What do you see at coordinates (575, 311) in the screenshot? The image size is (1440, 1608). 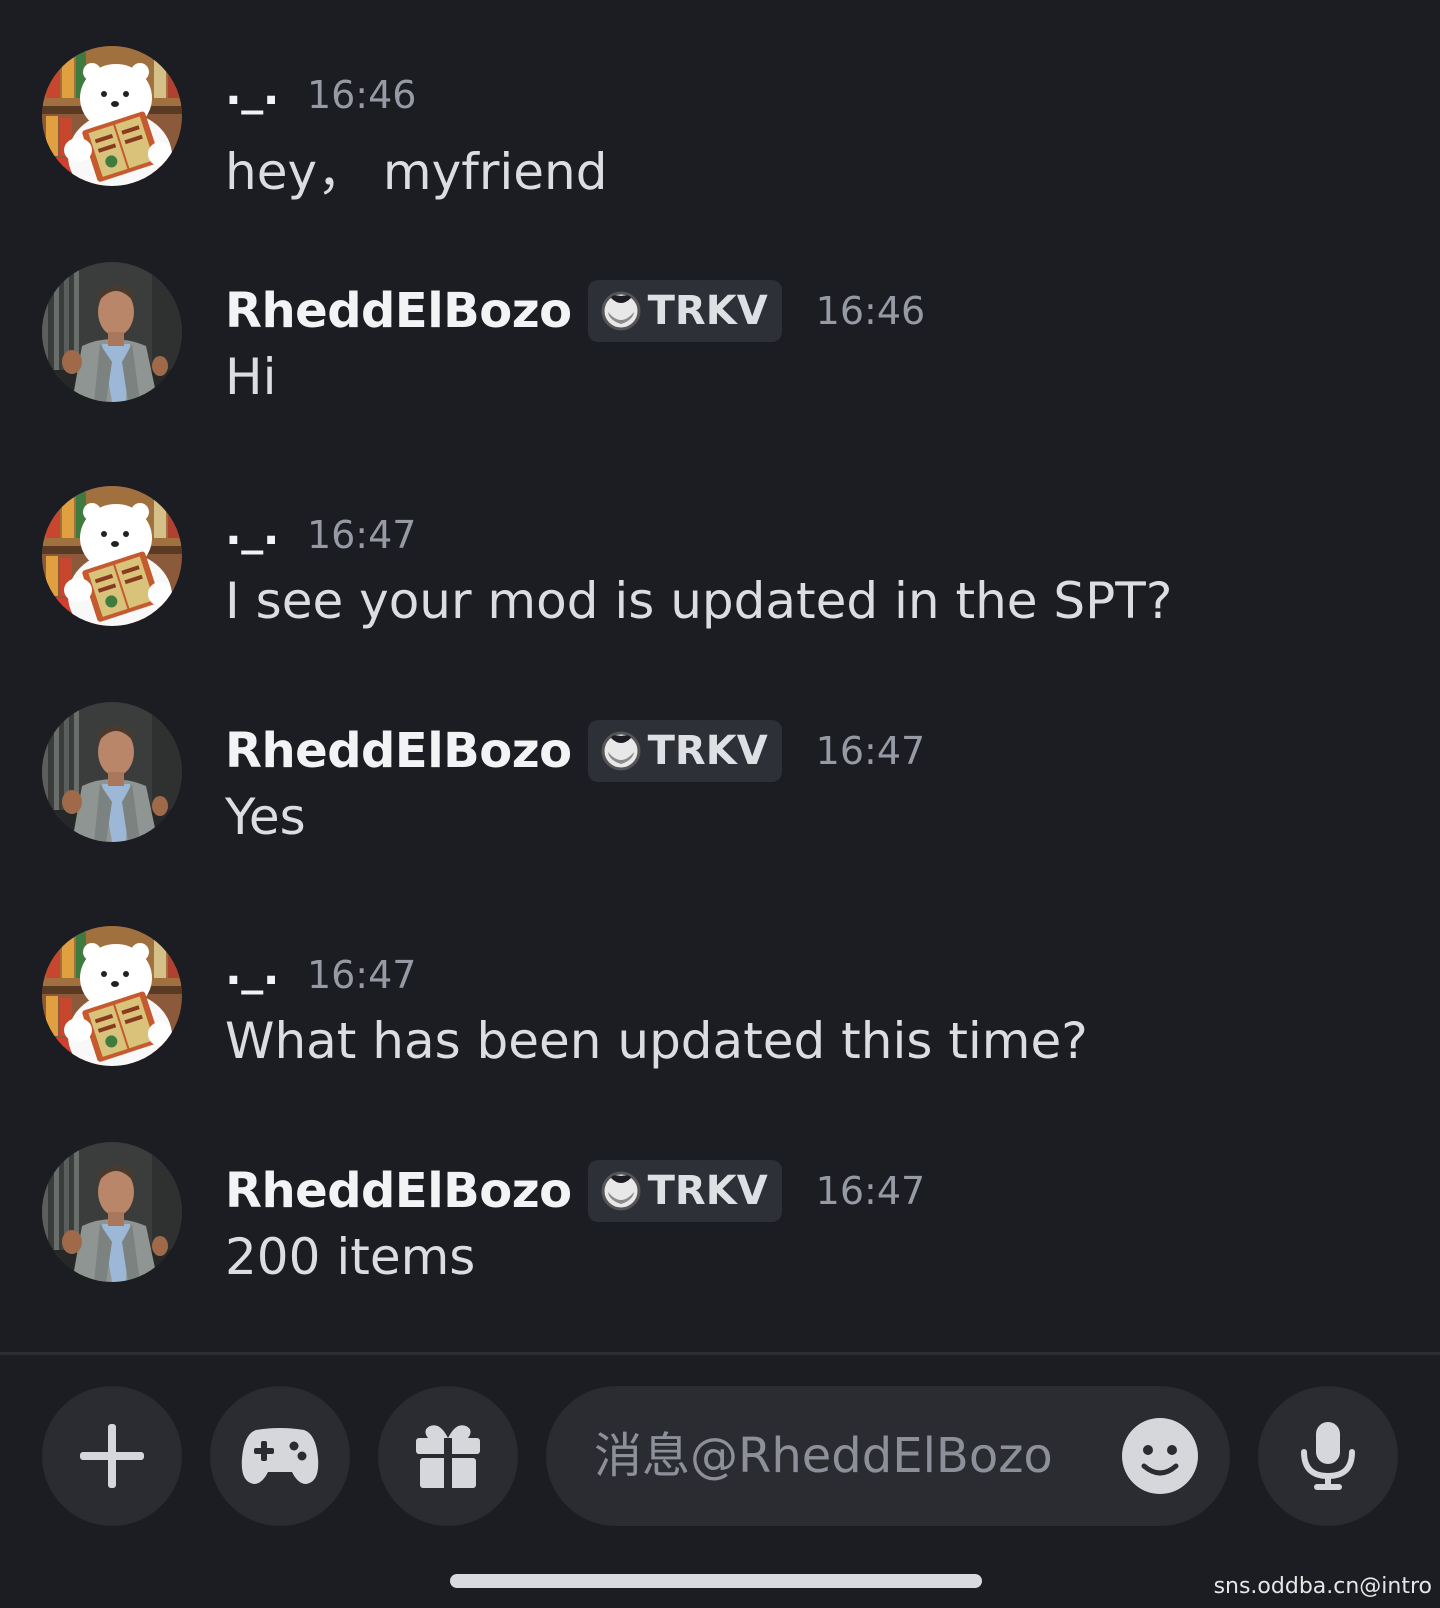 I see `message-header: RheddElBozo TRKV 16:46` at bounding box center [575, 311].